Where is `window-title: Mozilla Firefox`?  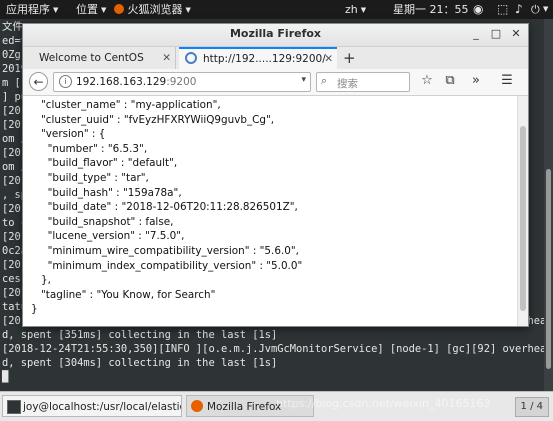
window-title: Mozilla Firefox is located at coordinates (275, 33).